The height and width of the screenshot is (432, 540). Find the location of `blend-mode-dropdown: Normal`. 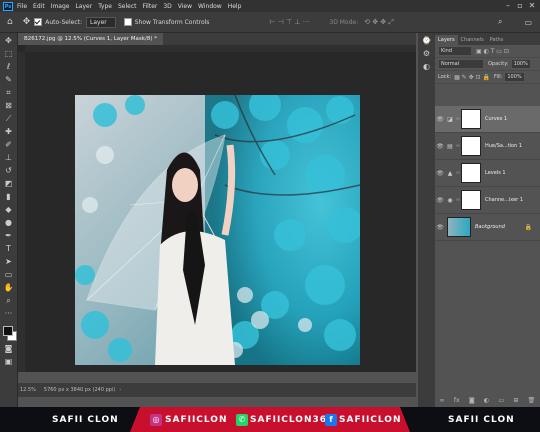

blend-mode-dropdown: Normal is located at coordinates (461, 64).